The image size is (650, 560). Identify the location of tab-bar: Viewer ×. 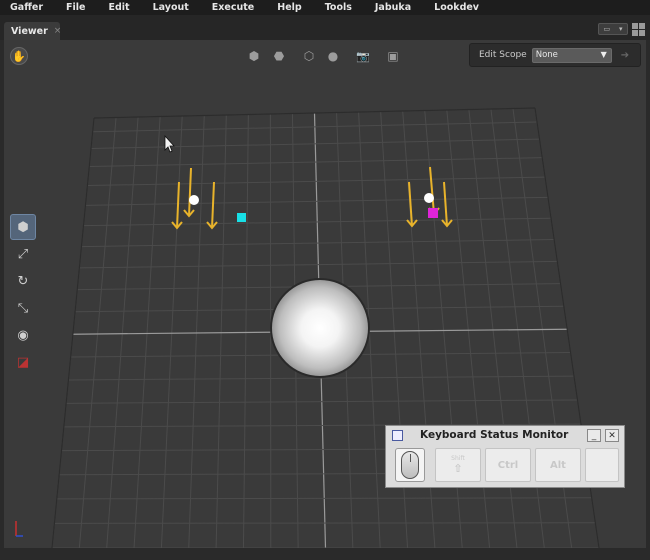
(325, 27).